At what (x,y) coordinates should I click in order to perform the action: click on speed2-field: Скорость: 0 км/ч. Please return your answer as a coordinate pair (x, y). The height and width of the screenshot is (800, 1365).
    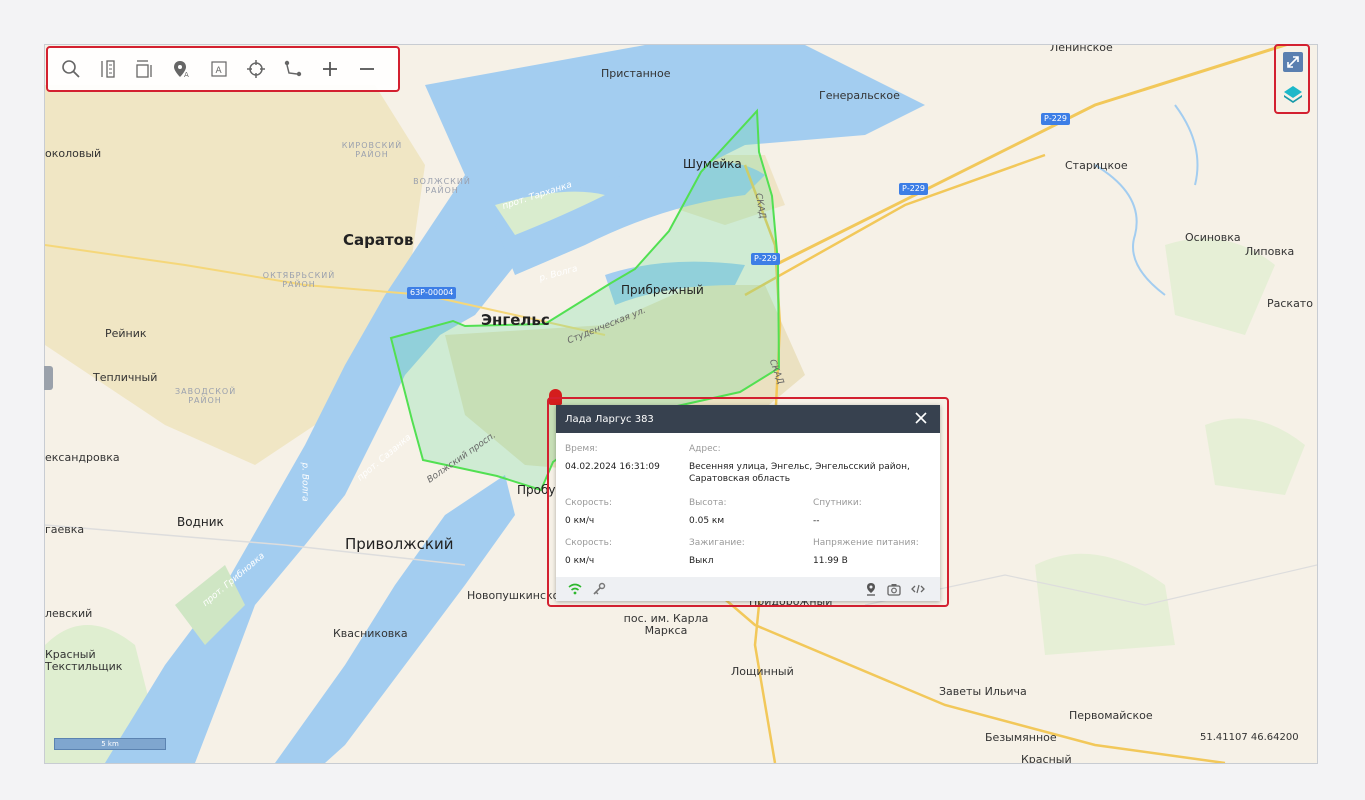
    Looking at the image, I should click on (588, 552).